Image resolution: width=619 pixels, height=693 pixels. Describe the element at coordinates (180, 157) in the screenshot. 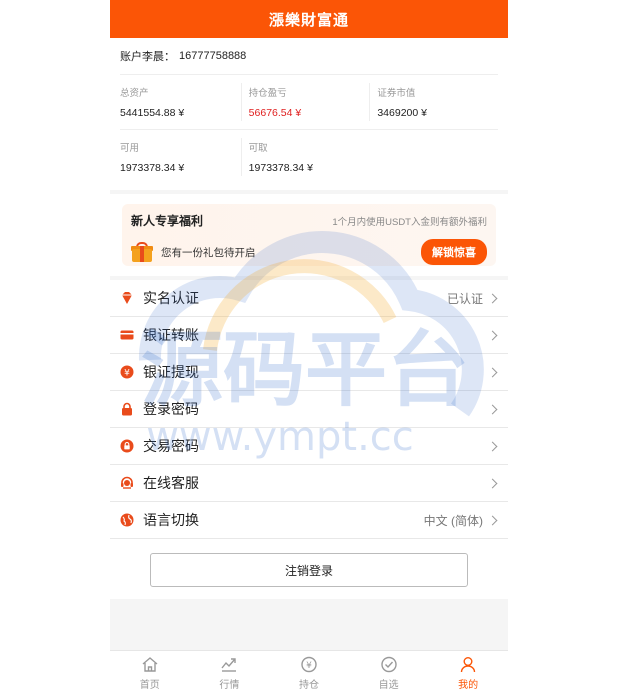

I see `stat-available: 可用 1973378.34 ¥` at that location.